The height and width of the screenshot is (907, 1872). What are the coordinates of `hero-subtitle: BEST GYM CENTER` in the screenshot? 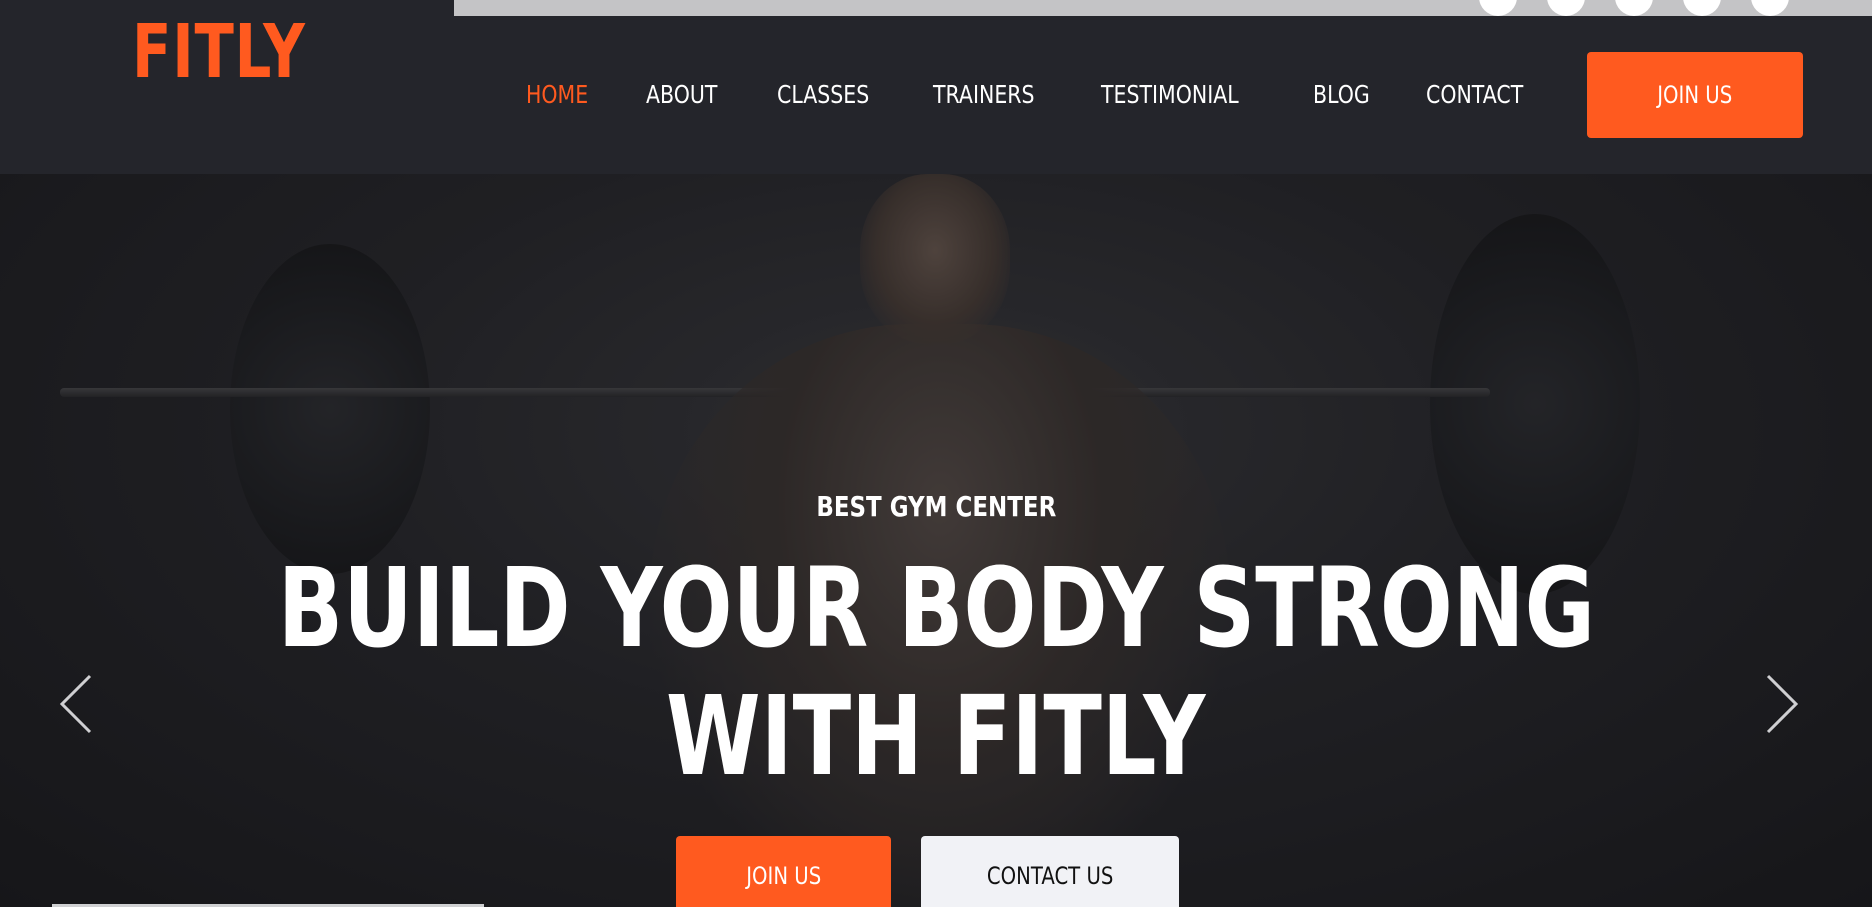 It's located at (936, 506).